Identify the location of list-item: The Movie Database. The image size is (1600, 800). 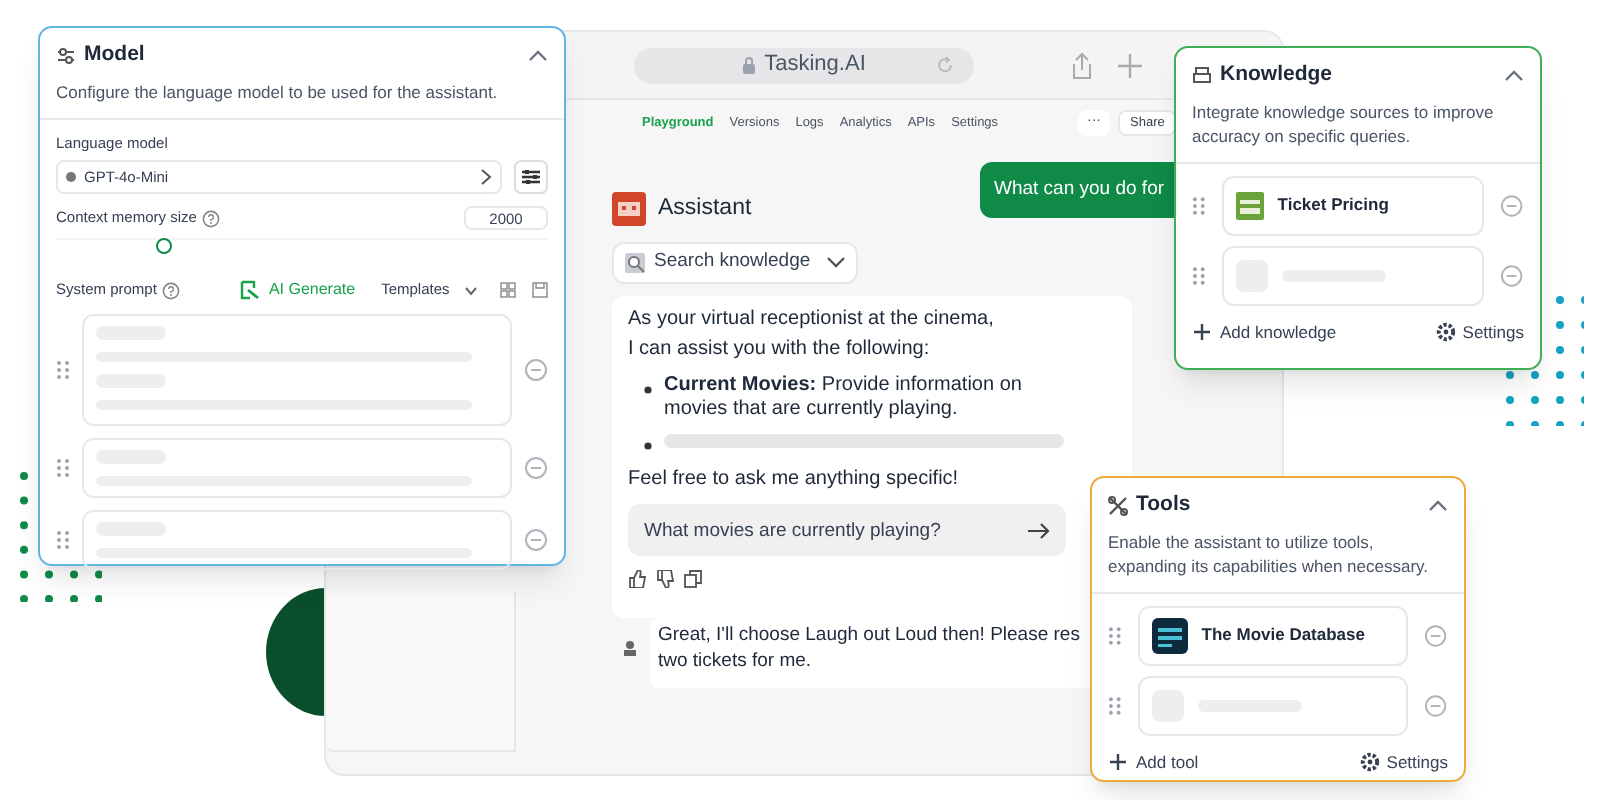
(1273, 635).